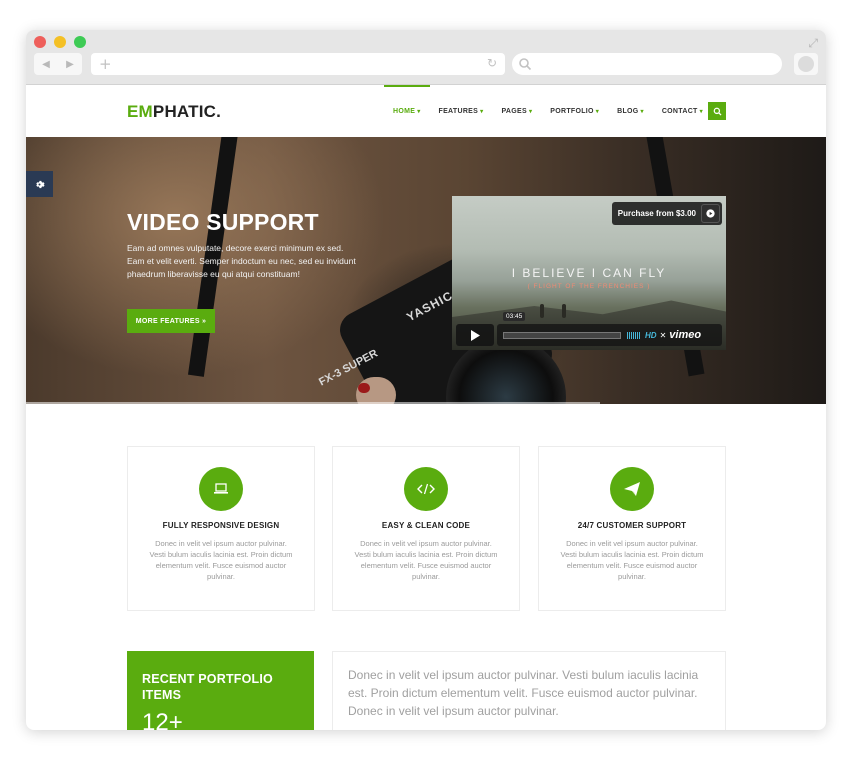 This screenshot has width=852, height=757. I want to click on feature-title: EASY & CLEAN CODE, so click(426, 525).